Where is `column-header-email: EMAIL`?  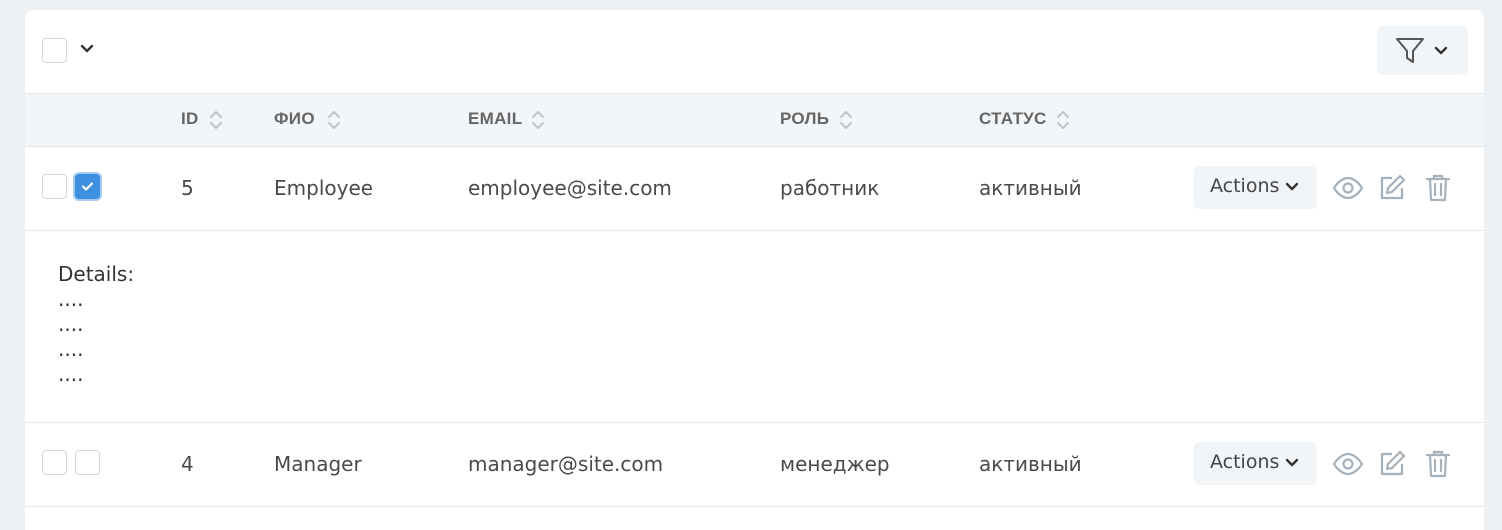
column-header-email: EMAIL is located at coordinates (495, 120).